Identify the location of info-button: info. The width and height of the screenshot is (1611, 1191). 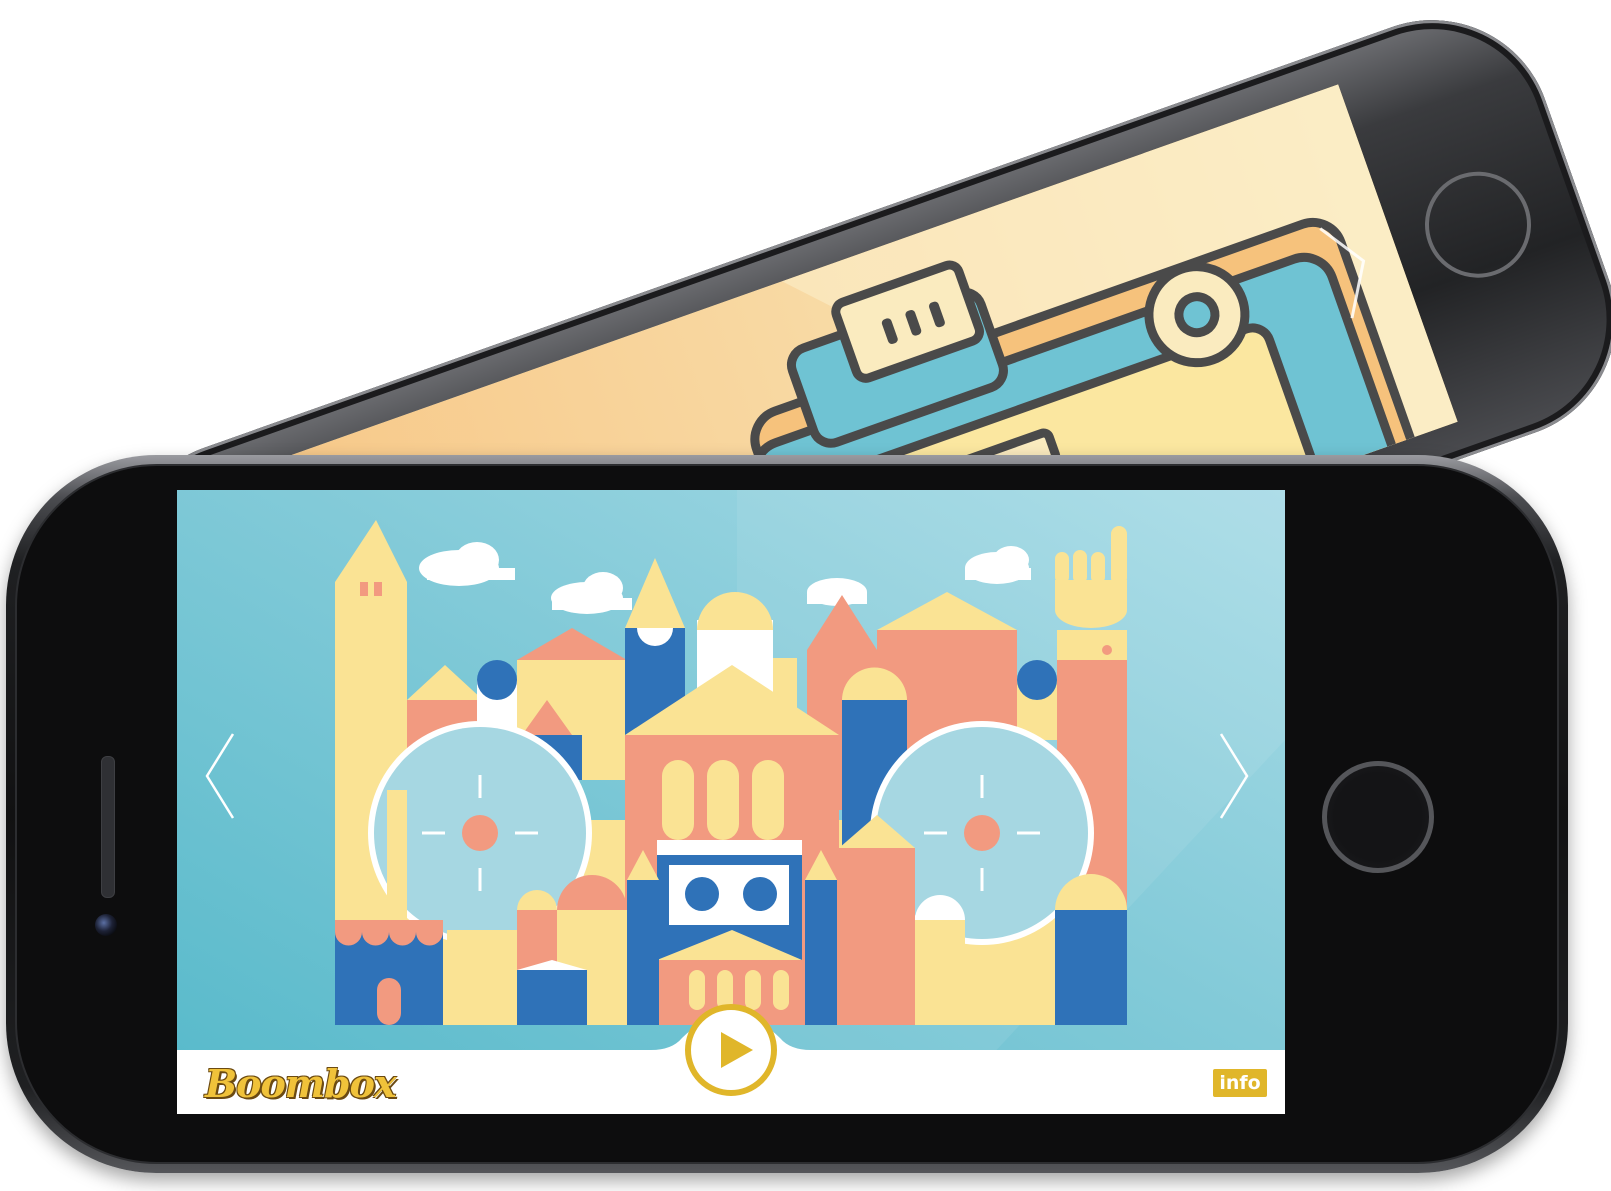
(1240, 1083).